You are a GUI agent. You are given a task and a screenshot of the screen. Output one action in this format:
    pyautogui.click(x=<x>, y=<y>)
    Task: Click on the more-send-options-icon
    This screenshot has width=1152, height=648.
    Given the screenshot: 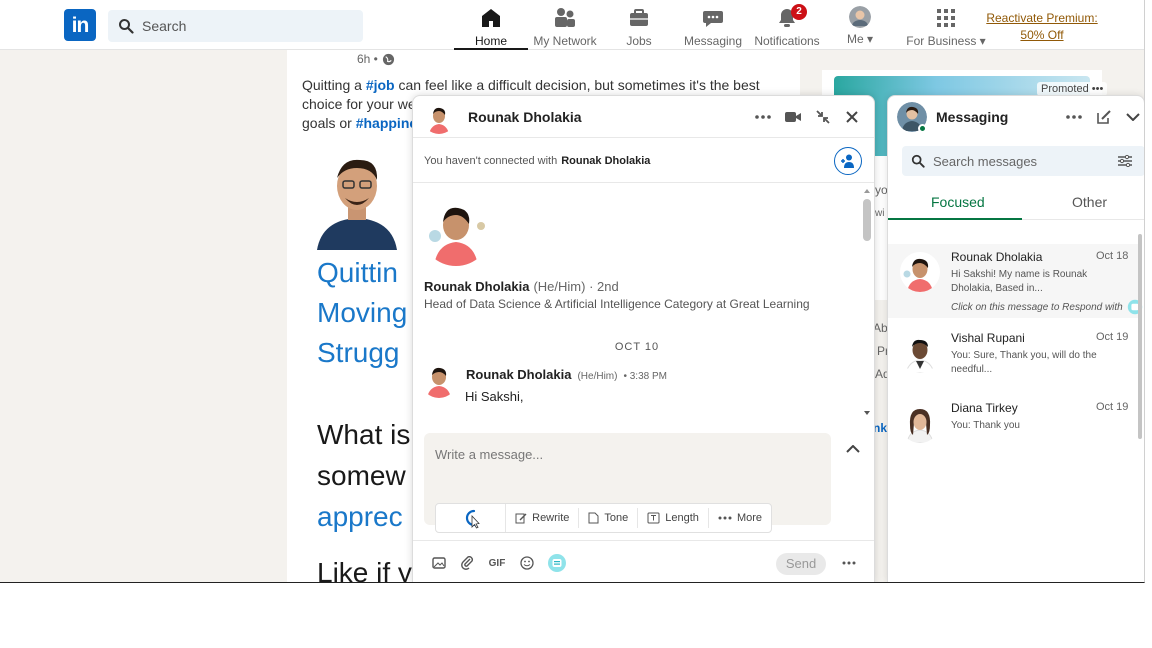 What is the action you would take?
    pyautogui.click(x=849, y=563)
    